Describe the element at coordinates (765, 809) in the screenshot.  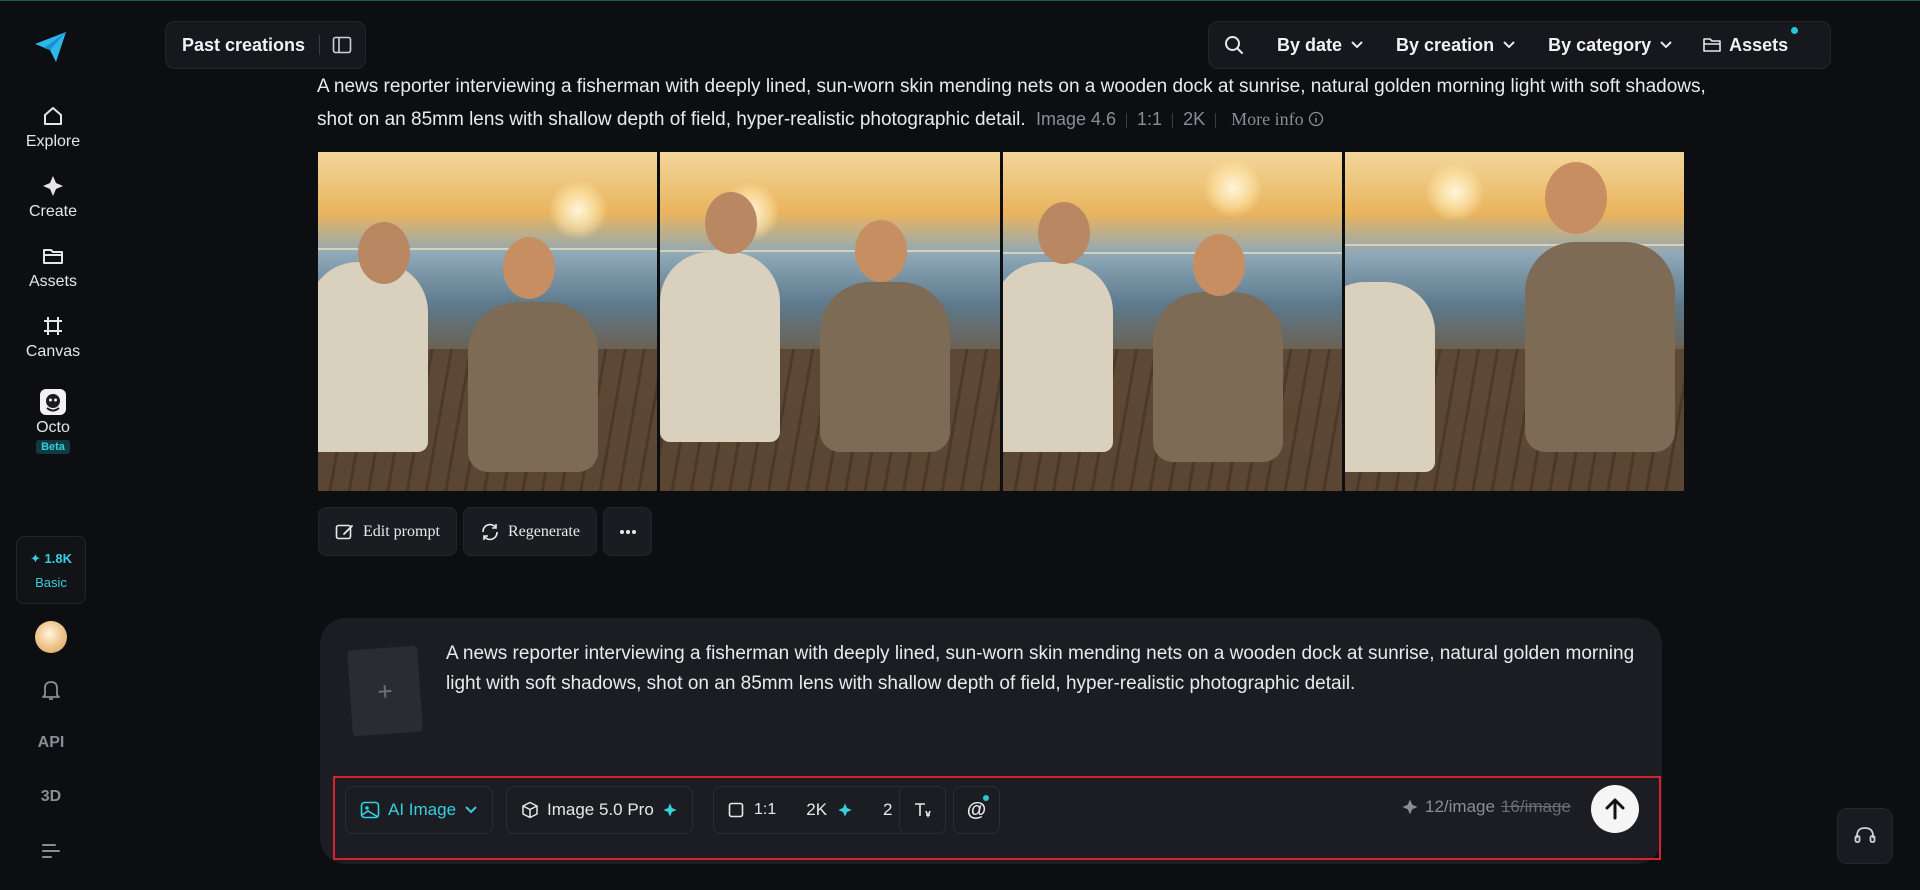
I see `ratio-label: 1:1` at that location.